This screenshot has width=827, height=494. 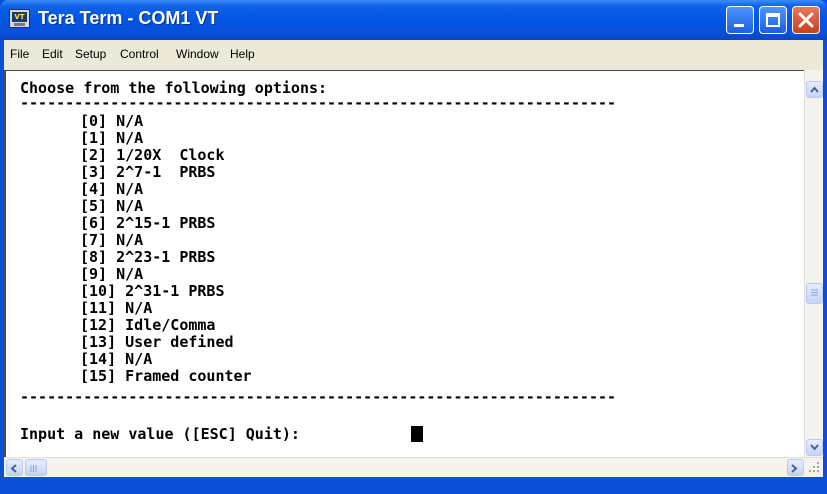 I want to click on terminal-option: [10] 2^31-1 PRBS, so click(x=152, y=291).